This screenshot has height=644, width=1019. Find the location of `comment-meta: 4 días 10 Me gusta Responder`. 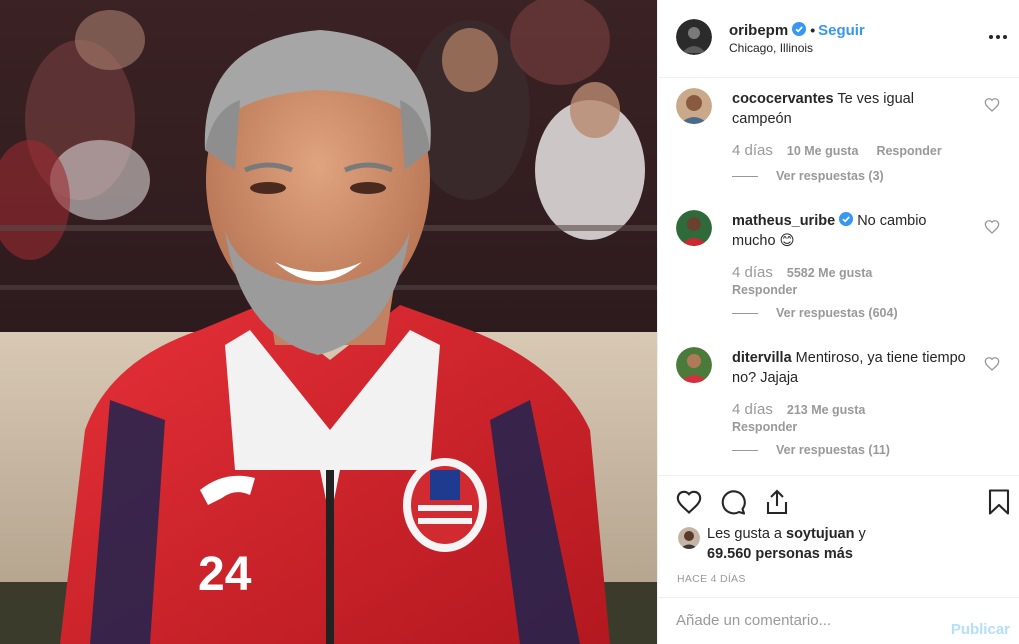

comment-meta: 4 días 10 Me gusta Responder is located at coordinates (837, 150).